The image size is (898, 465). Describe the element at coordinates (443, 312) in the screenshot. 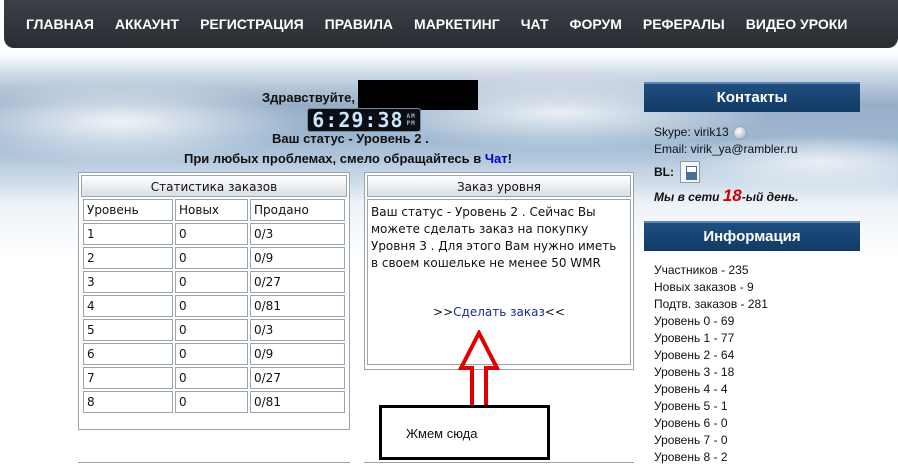

I see `order-link-prefix: >>` at that location.